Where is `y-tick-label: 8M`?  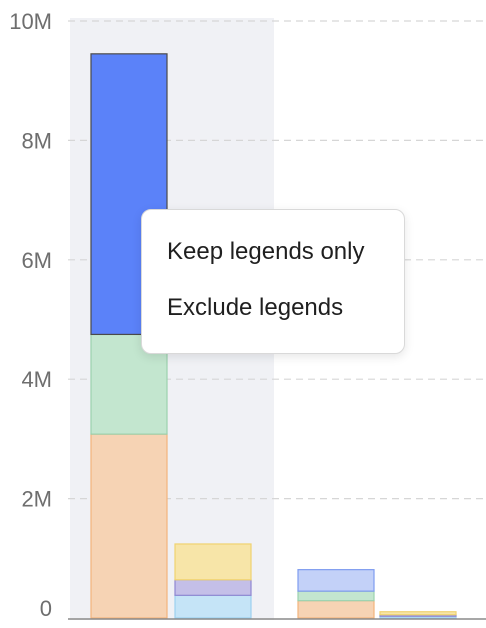
y-tick-label: 8M is located at coordinates (36, 140).